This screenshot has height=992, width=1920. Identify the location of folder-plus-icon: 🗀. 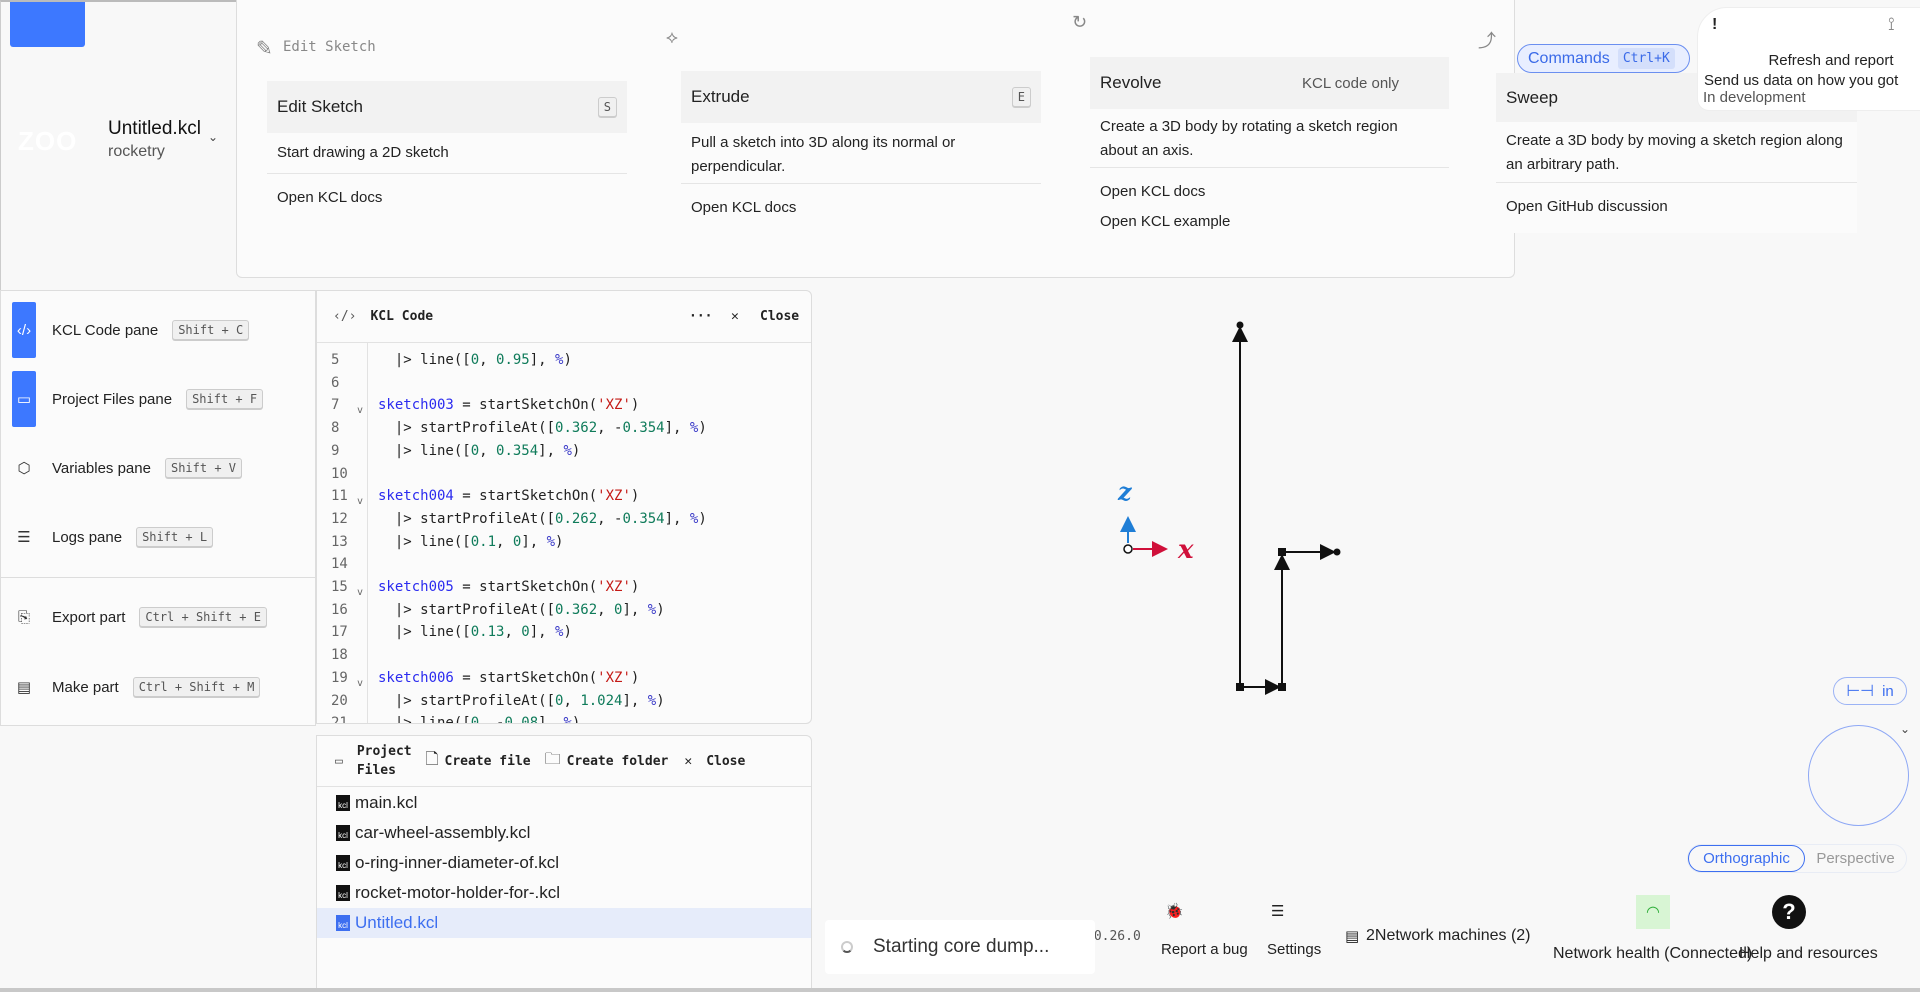
(553, 761).